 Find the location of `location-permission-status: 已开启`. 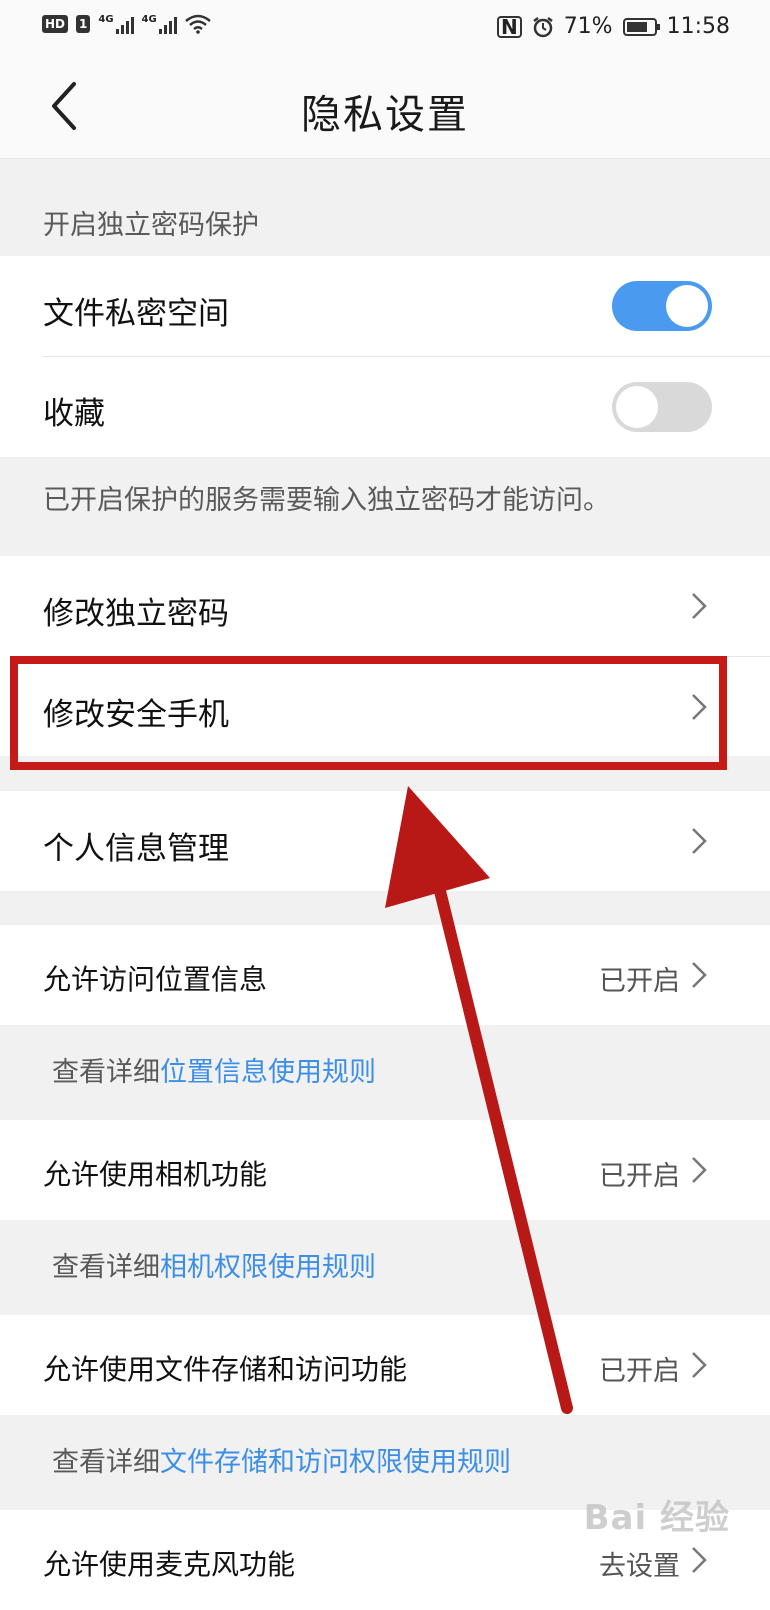

location-permission-status: 已开启 is located at coordinates (639, 981).